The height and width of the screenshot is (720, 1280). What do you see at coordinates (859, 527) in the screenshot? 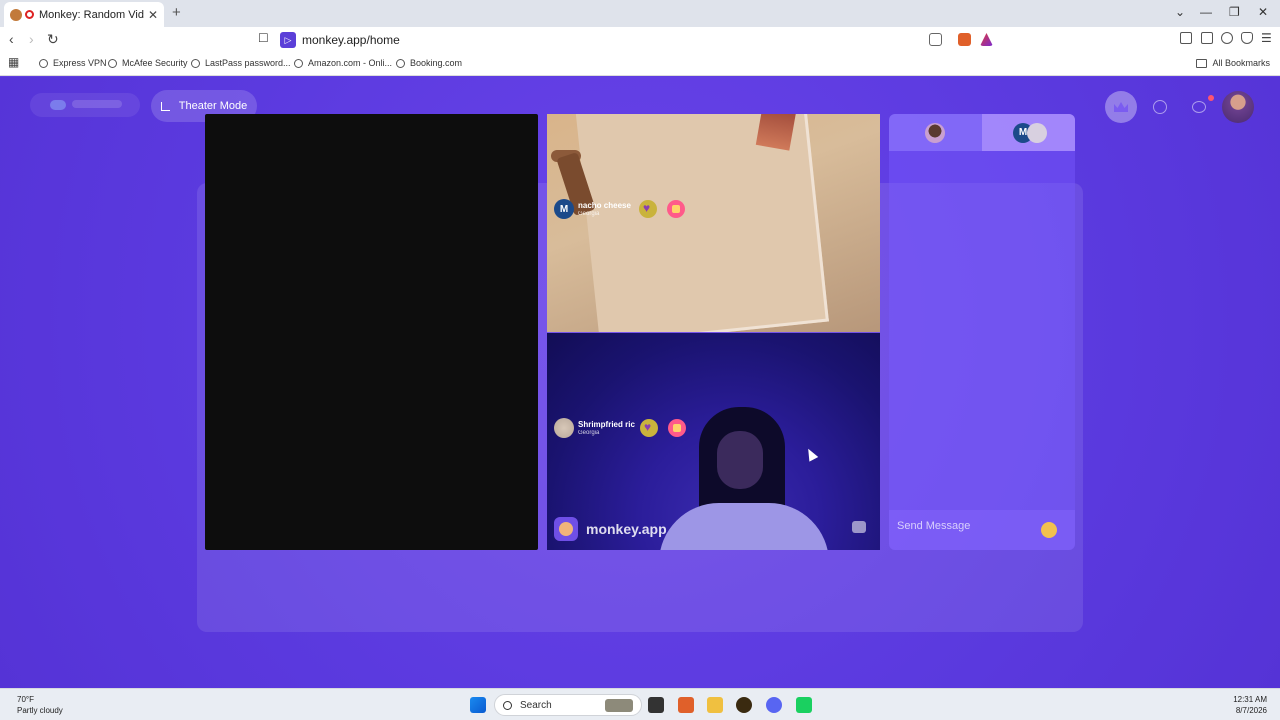
I see `skip-icon` at bounding box center [859, 527].